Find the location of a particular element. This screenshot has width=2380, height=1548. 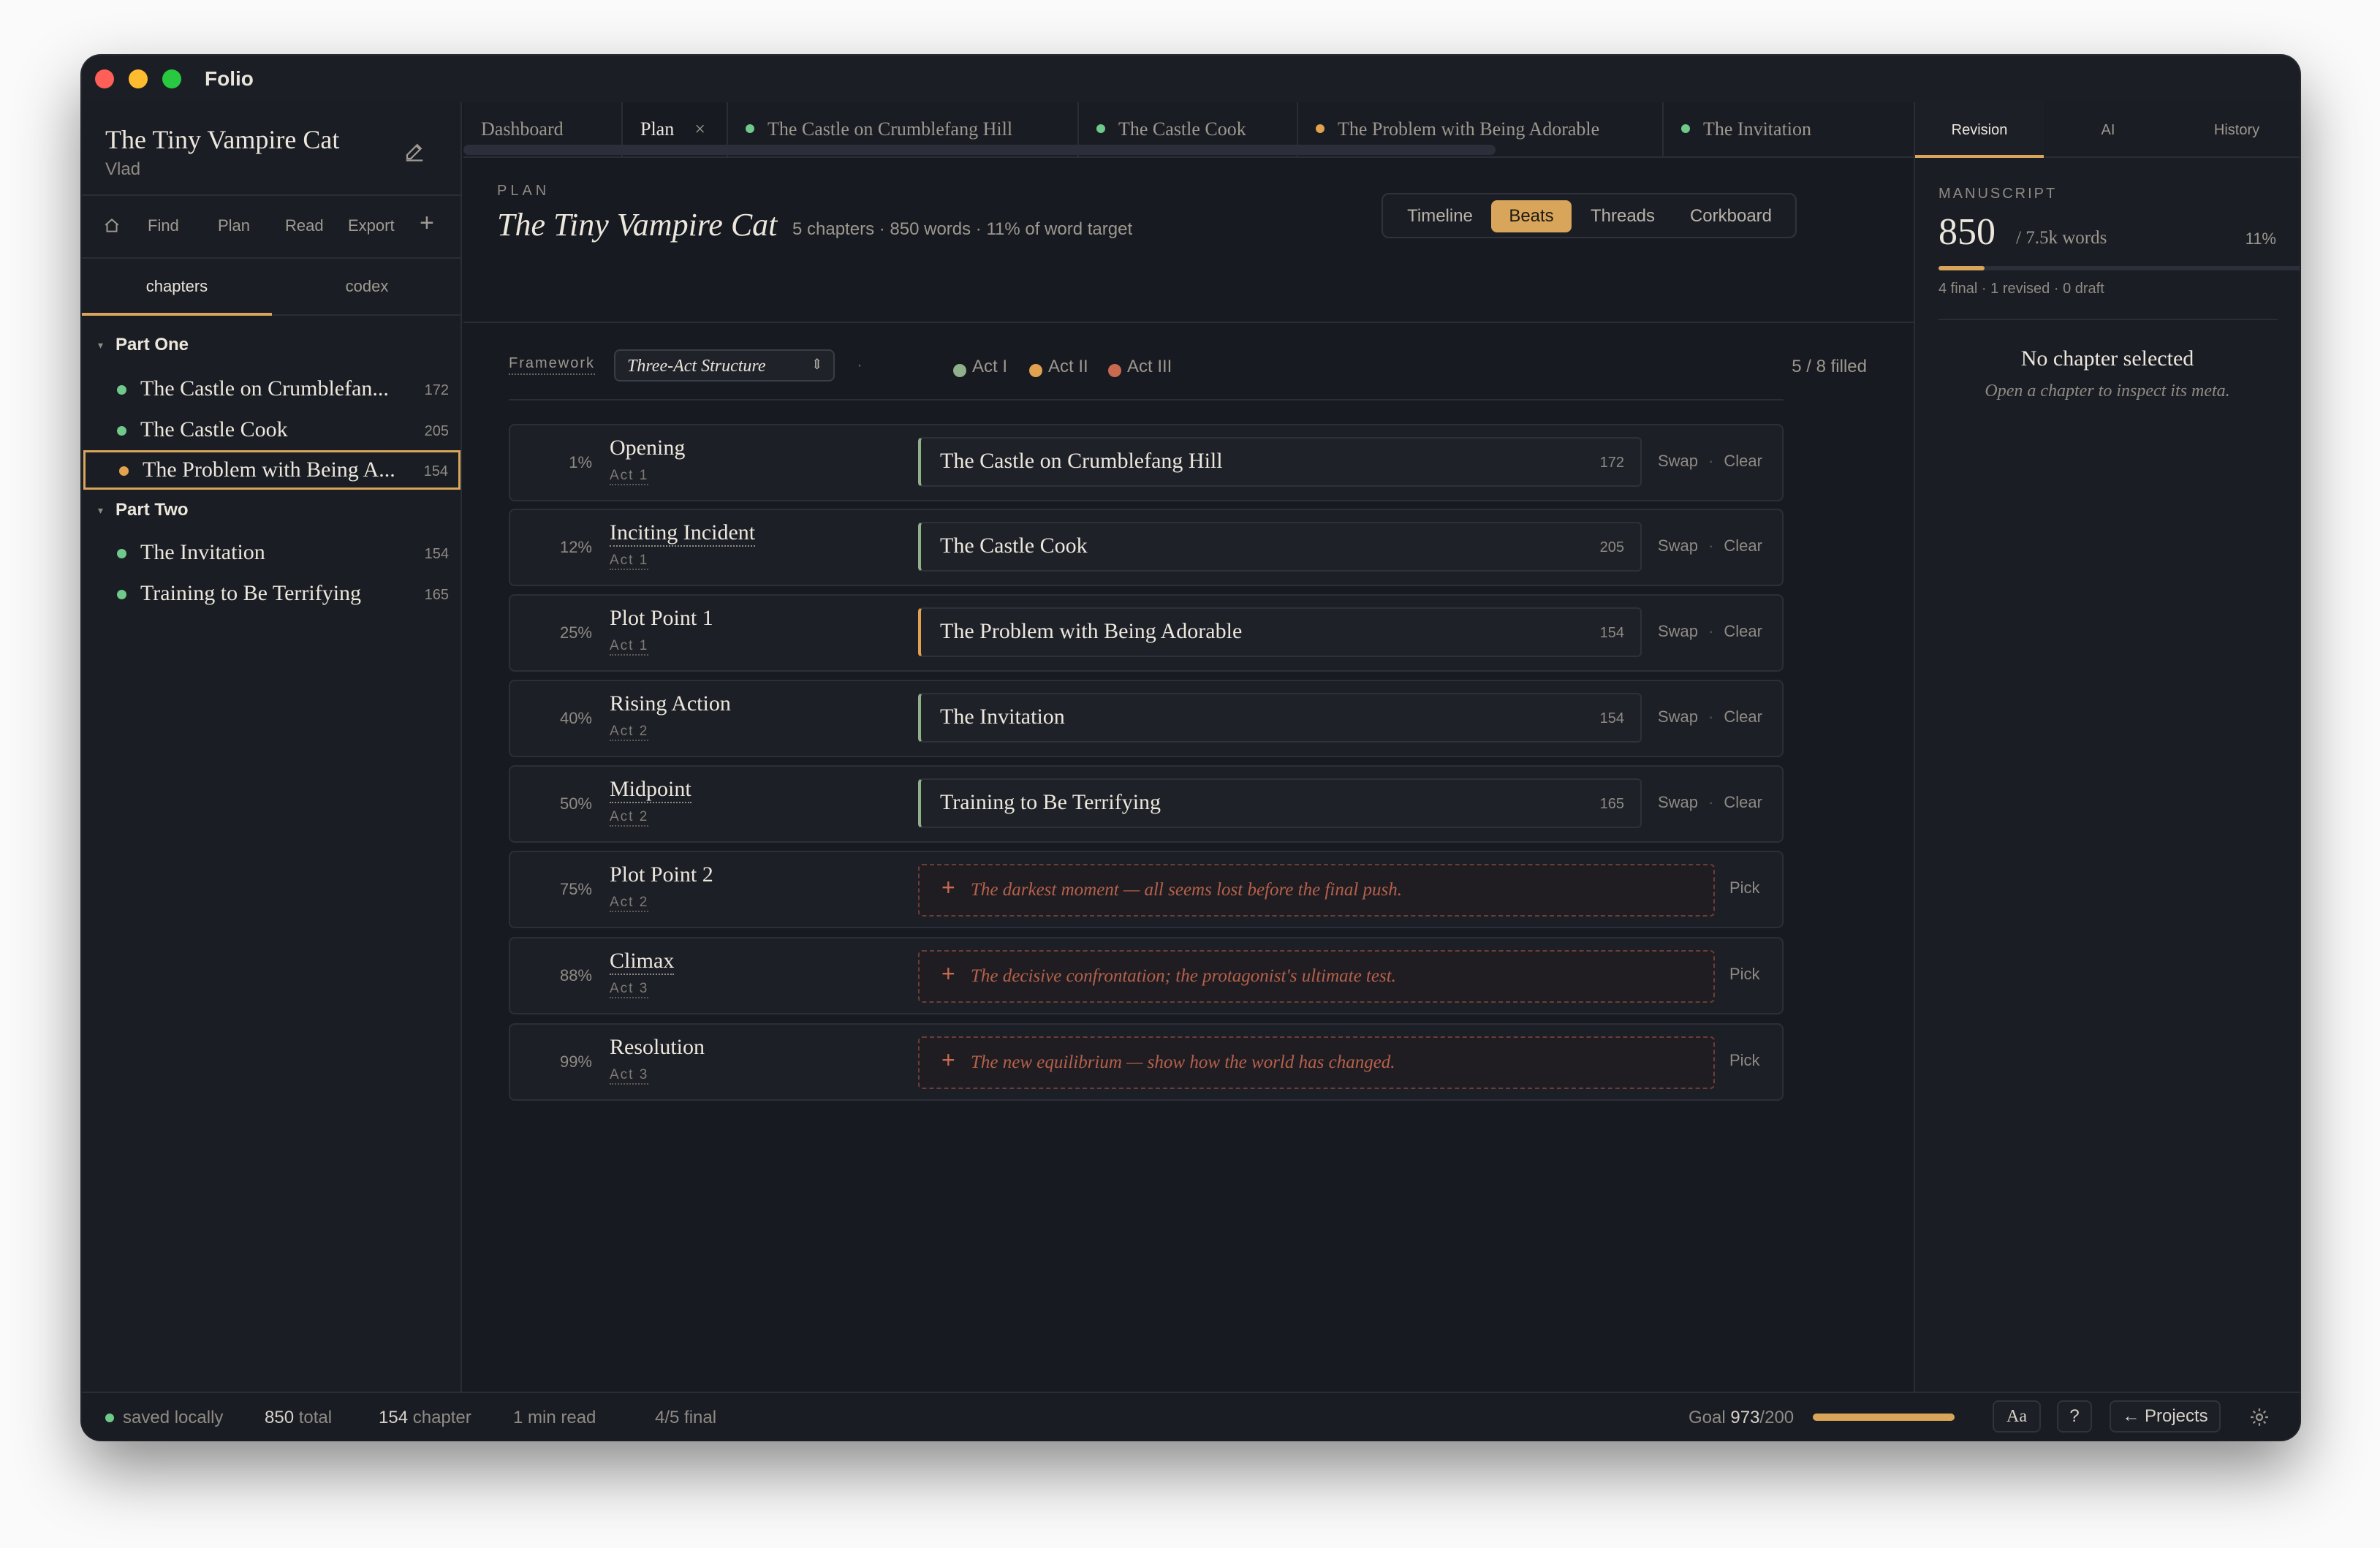

tab-codex: codex is located at coordinates (367, 287).